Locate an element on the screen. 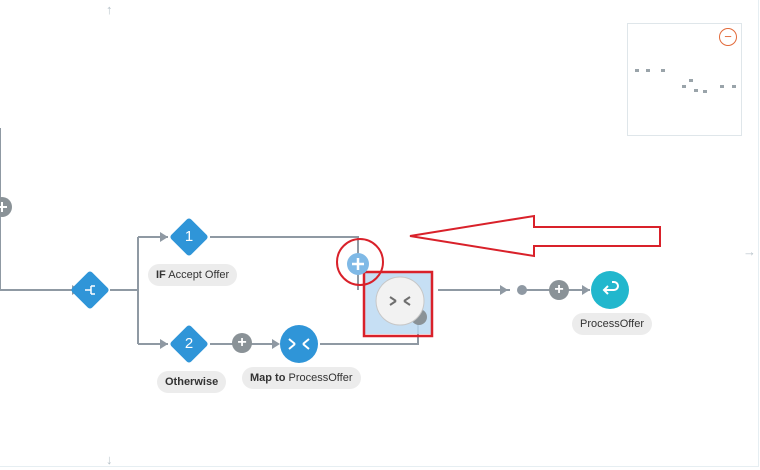 This screenshot has width=760, height=470. minimap-zoom-out-button: − is located at coordinates (728, 37).